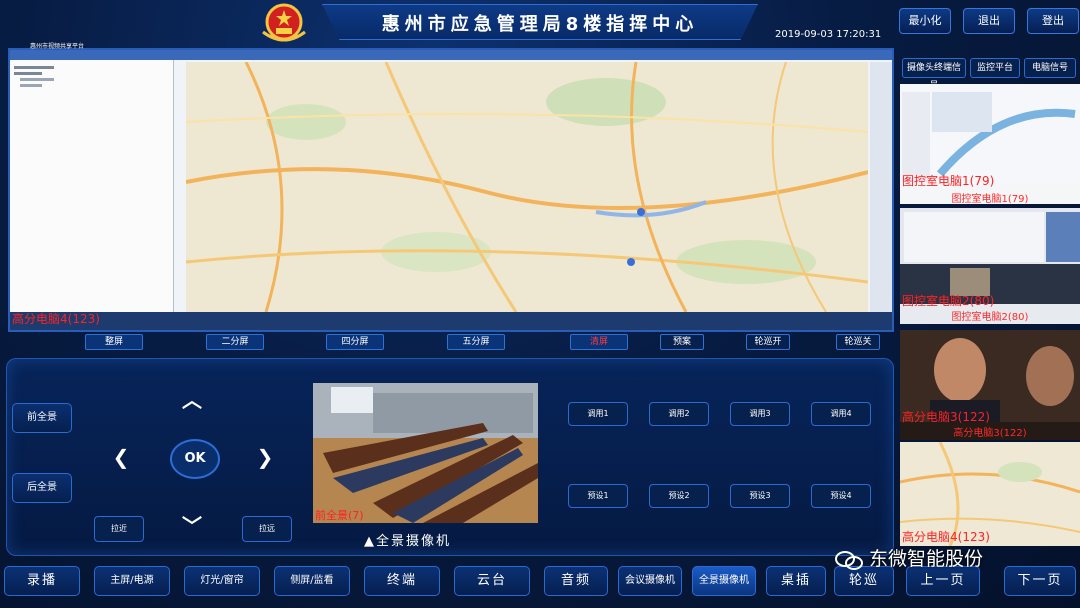  What do you see at coordinates (284, 22) in the screenshot?
I see `national-emblem-icon` at bounding box center [284, 22].